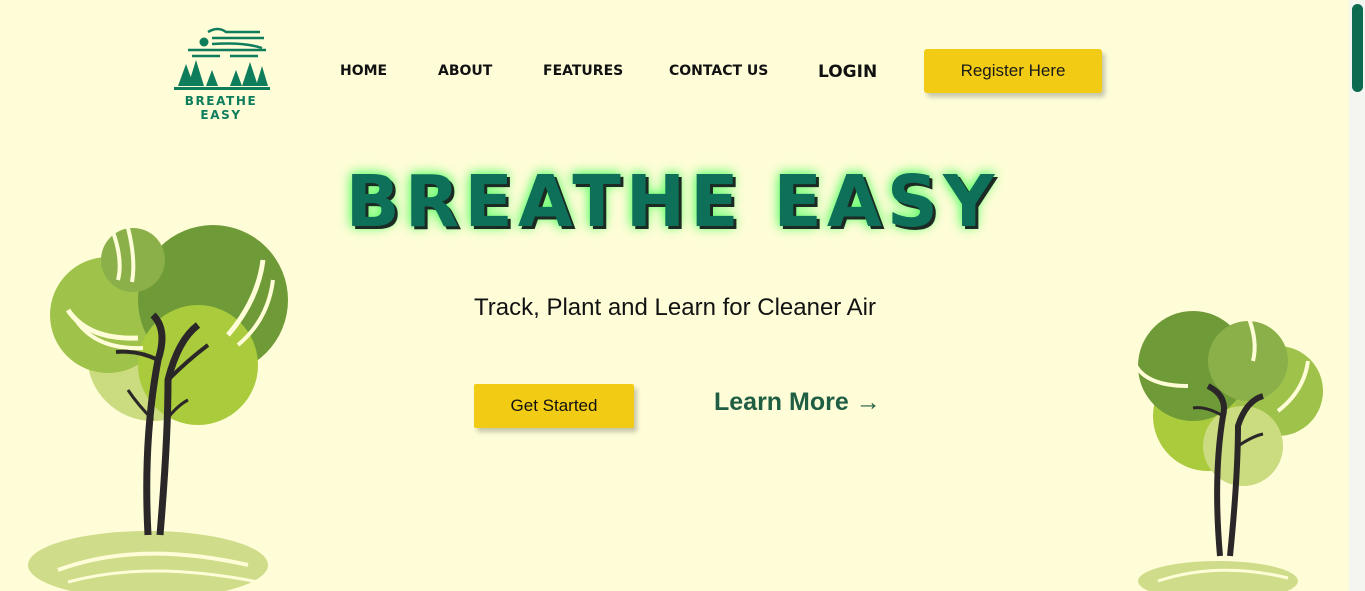  What do you see at coordinates (1357, 295) in the screenshot?
I see `page-scrollbar` at bounding box center [1357, 295].